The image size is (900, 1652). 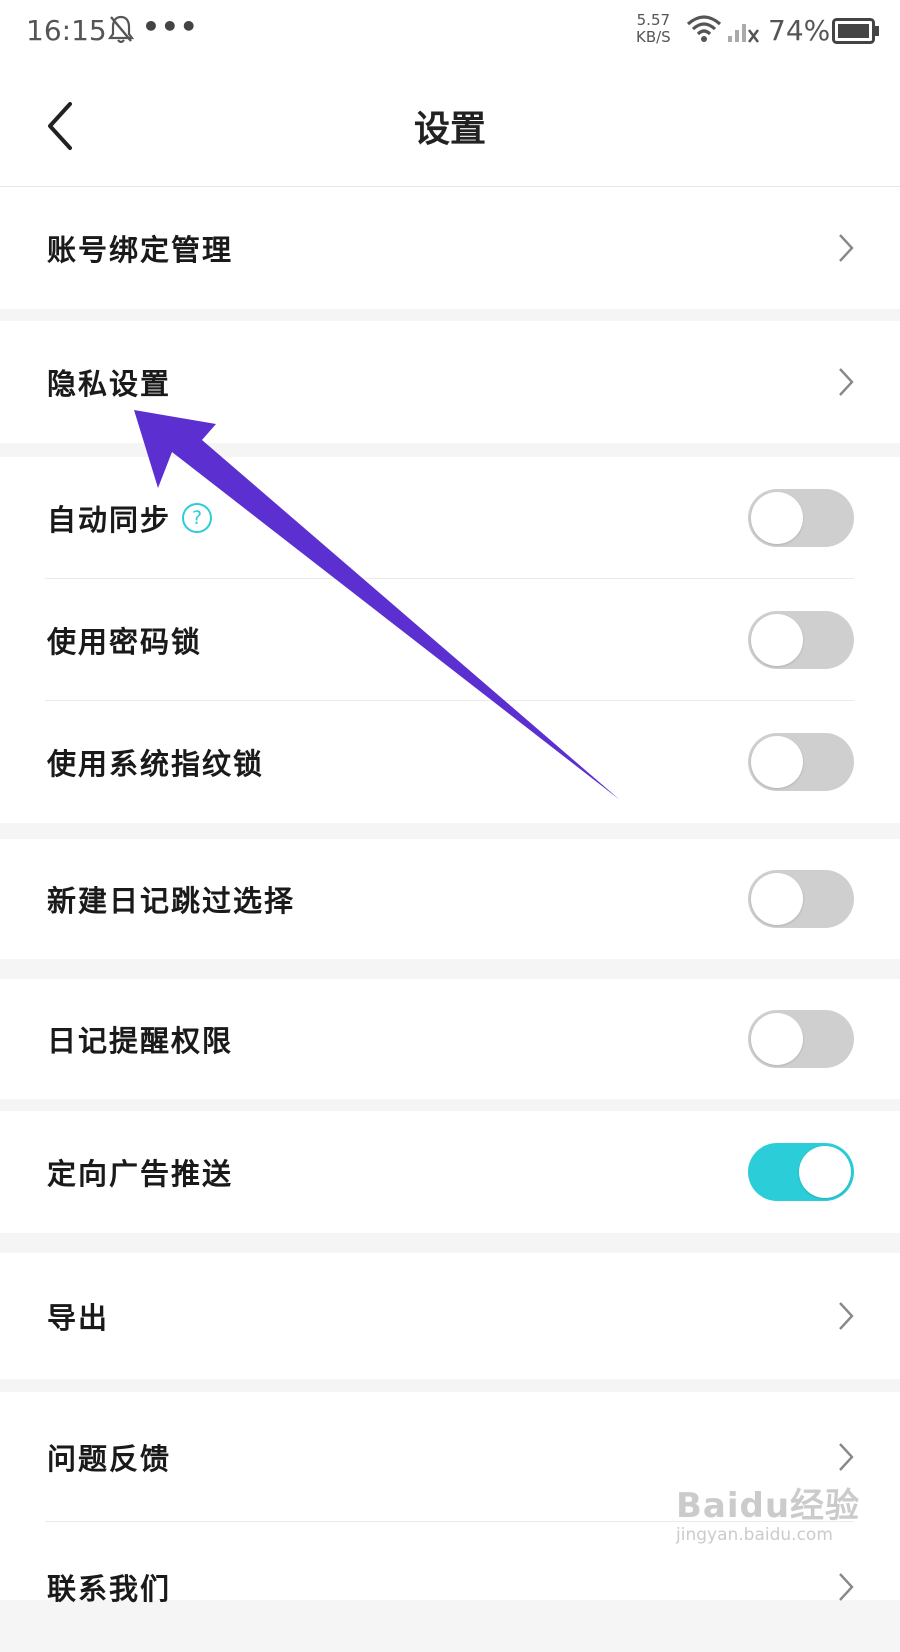 What do you see at coordinates (140, 250) in the screenshot?
I see `account-binding-label: 账号绑定管理` at bounding box center [140, 250].